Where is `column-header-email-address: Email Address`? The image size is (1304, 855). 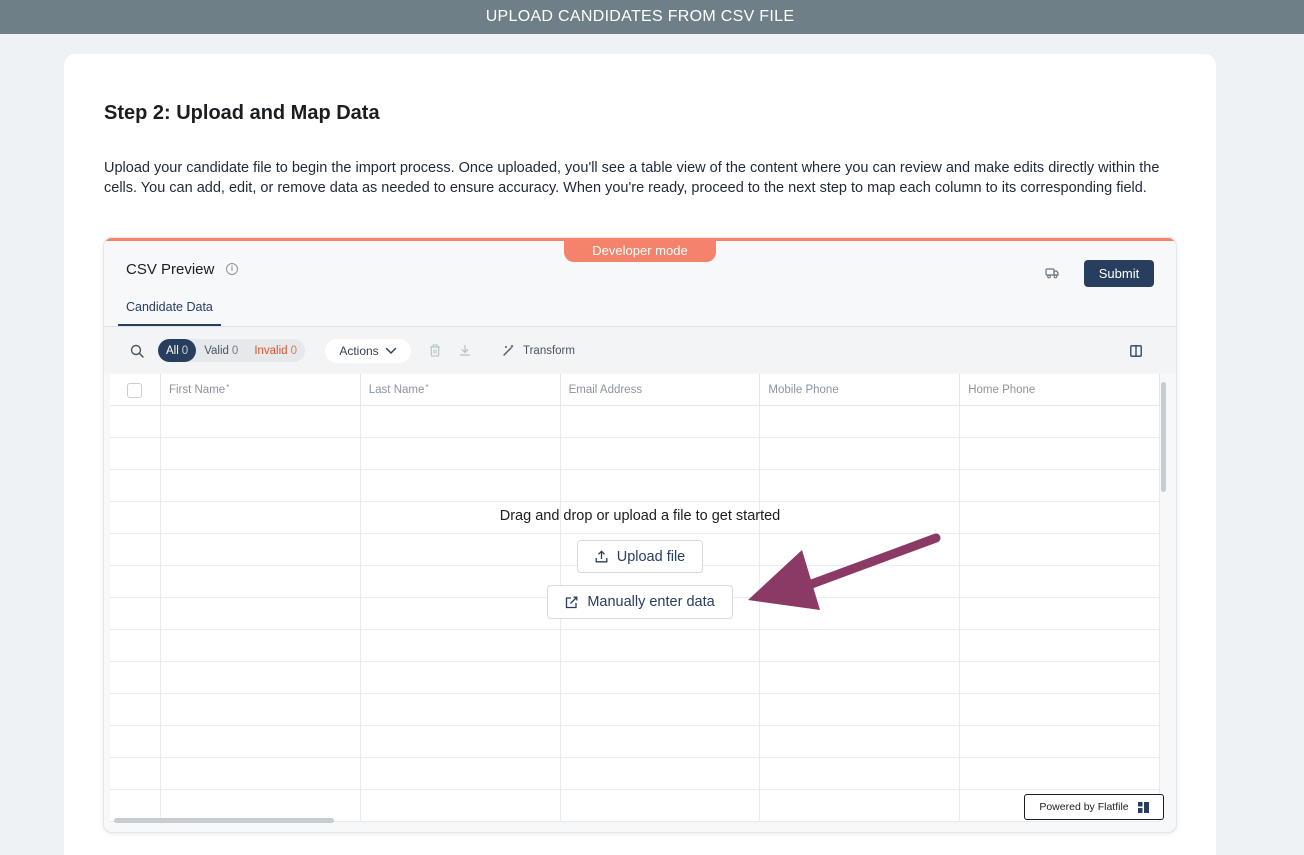
column-header-email-address: Email Address is located at coordinates (661, 390).